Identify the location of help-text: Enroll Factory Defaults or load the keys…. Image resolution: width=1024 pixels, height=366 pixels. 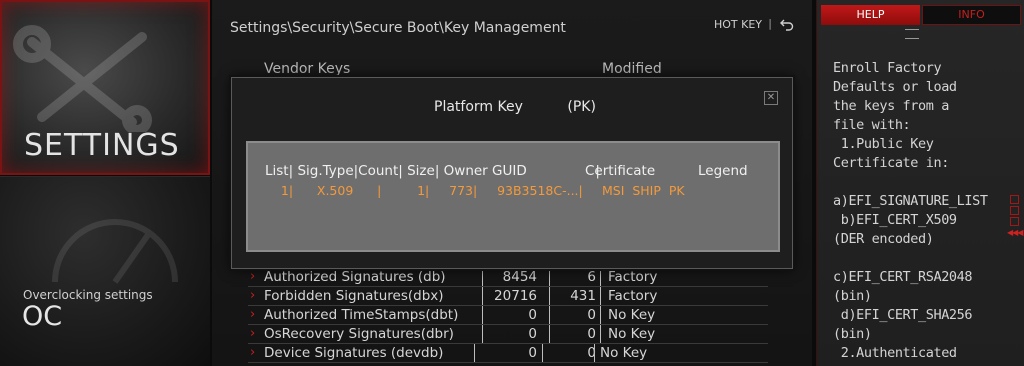
(910, 210).